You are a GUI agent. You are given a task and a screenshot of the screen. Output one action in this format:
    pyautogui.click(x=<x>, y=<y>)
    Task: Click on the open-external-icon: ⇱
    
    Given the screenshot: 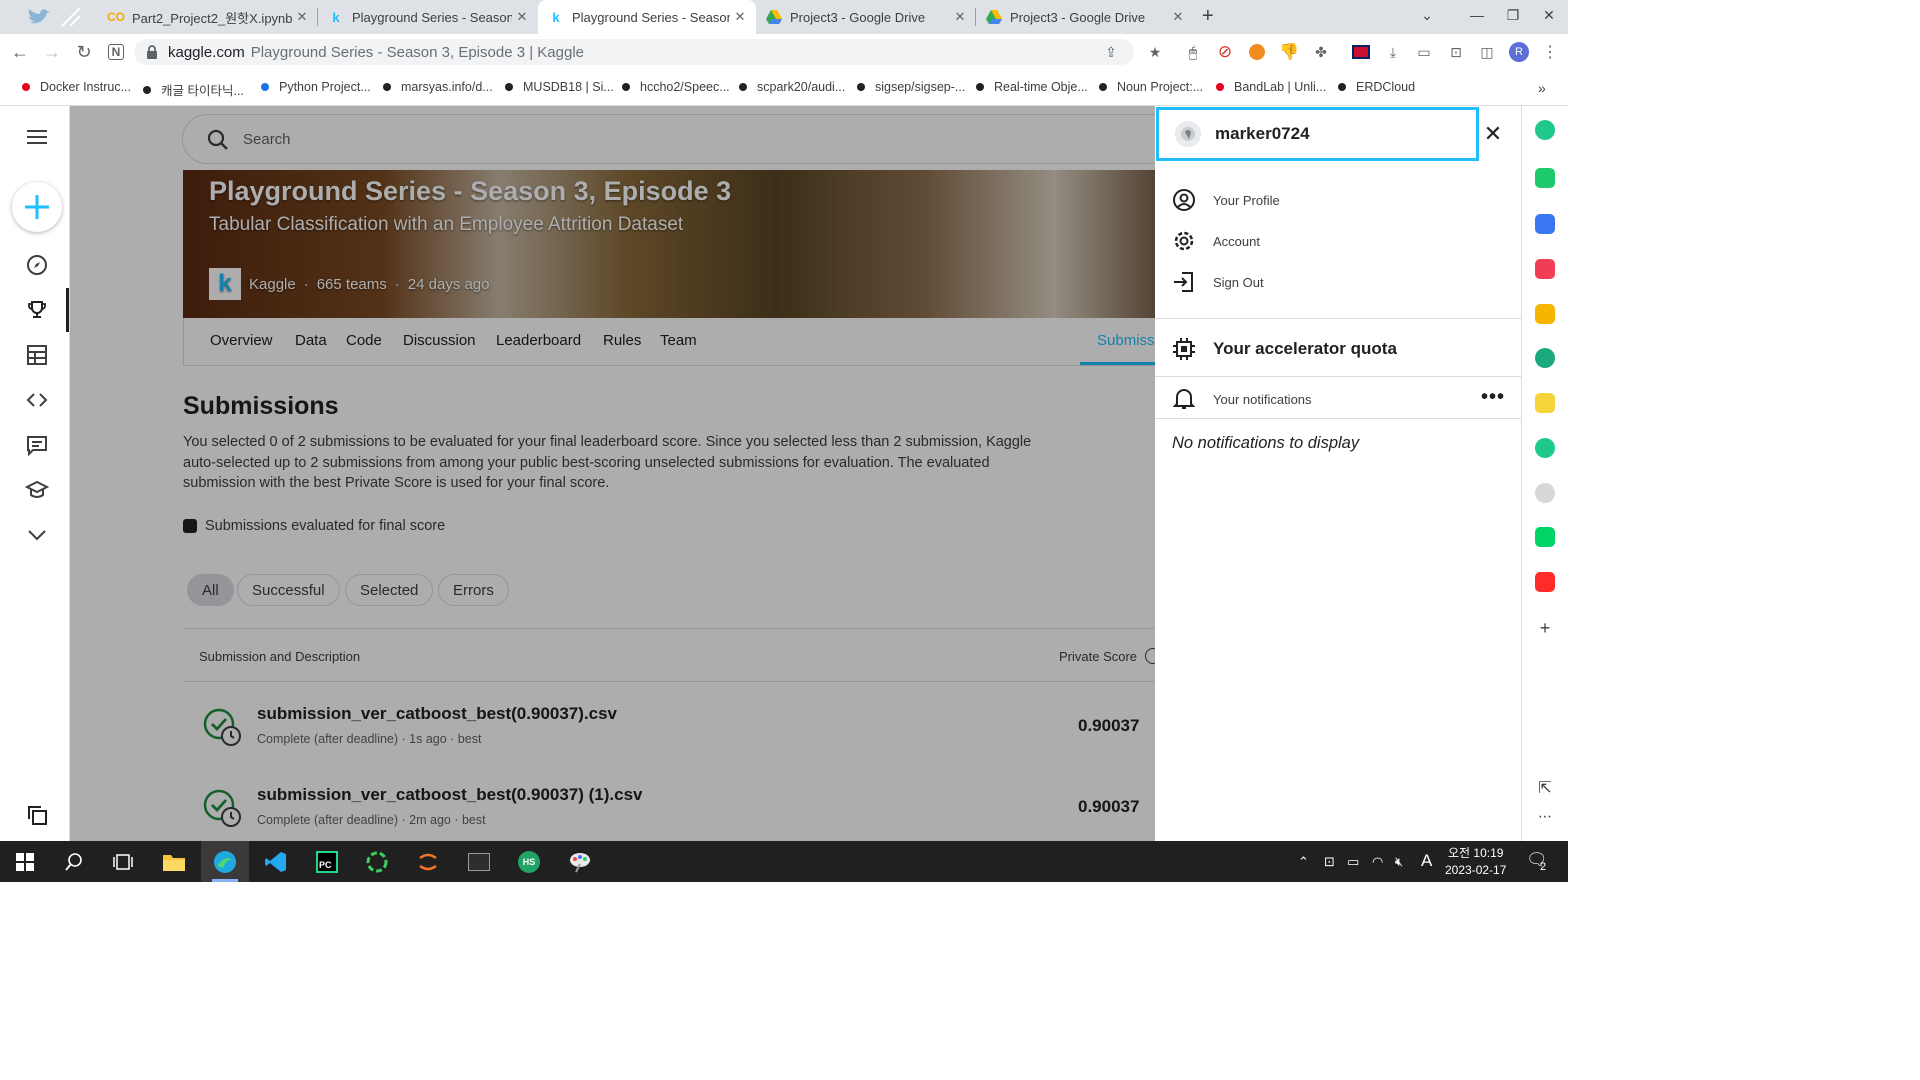 What is the action you would take?
    pyautogui.click(x=1545, y=788)
    